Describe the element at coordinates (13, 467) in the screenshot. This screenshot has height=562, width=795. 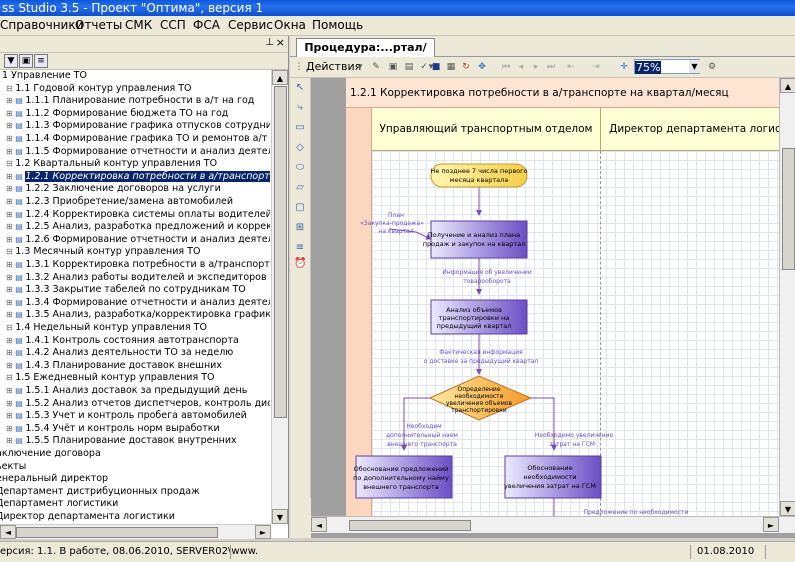
I see `tree-item: ьекты` at that location.